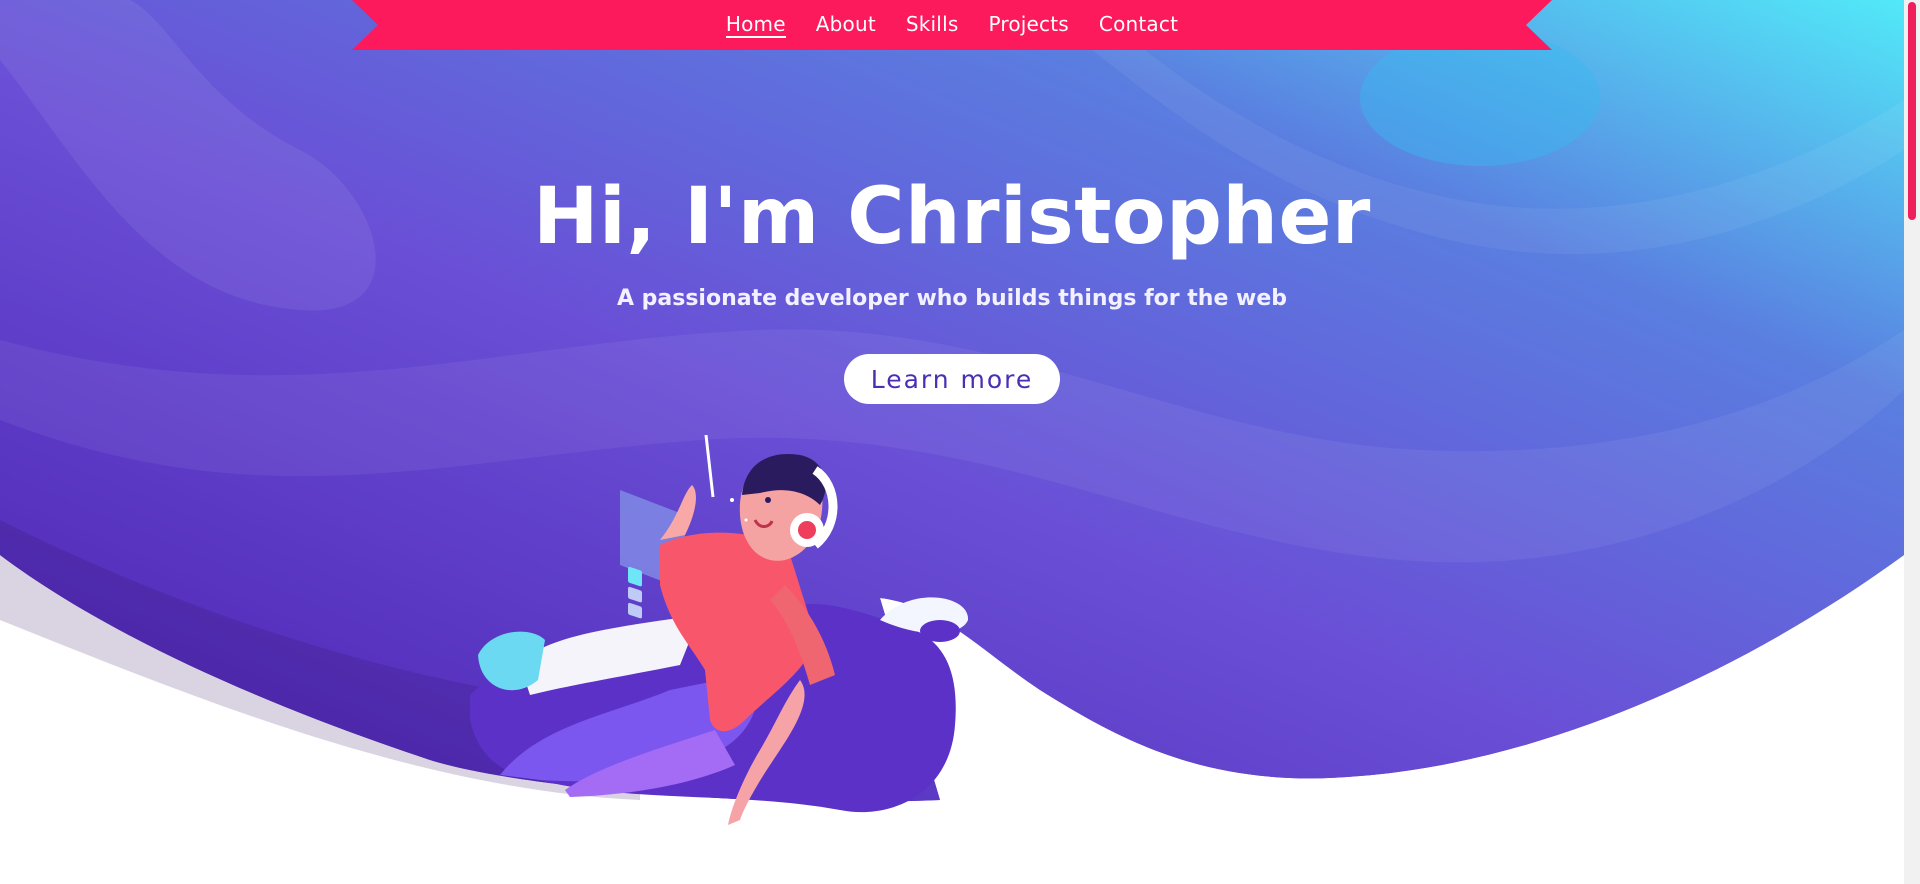 The image size is (1920, 884). I want to click on nav-link-home: Home, so click(755, 25).